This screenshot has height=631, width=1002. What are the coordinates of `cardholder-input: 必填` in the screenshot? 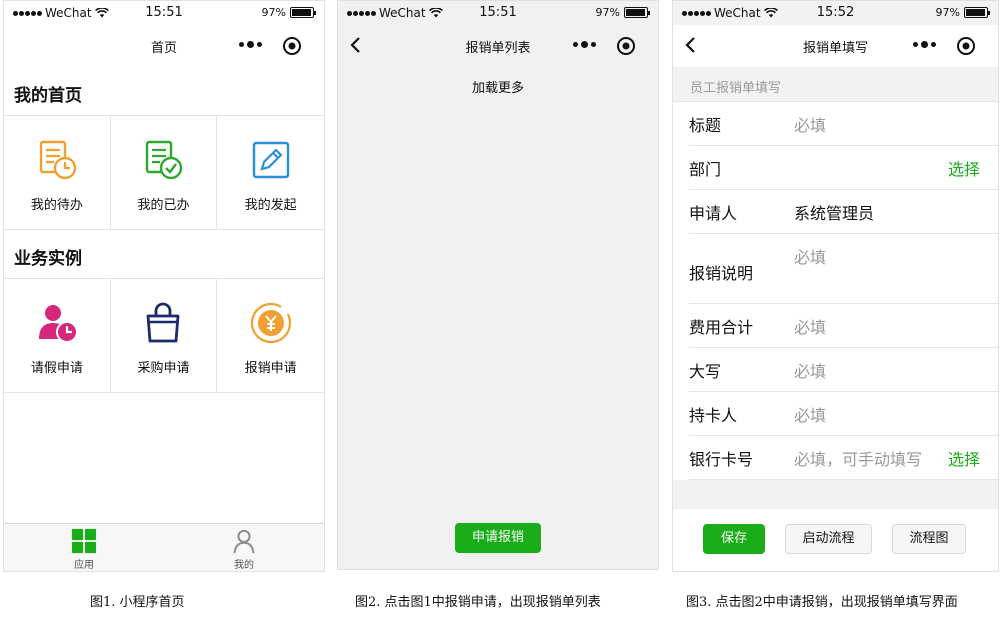 It's located at (887, 414).